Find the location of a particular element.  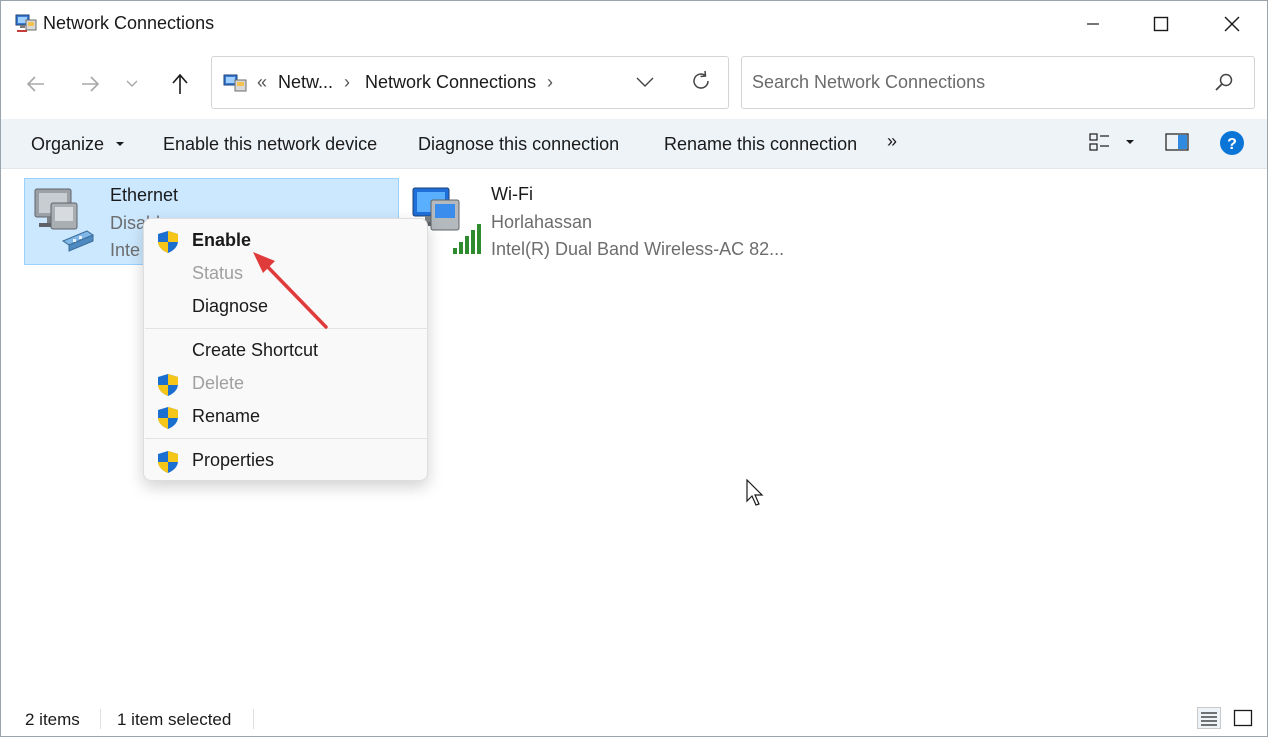

arrow-up-icon is located at coordinates (180, 83).